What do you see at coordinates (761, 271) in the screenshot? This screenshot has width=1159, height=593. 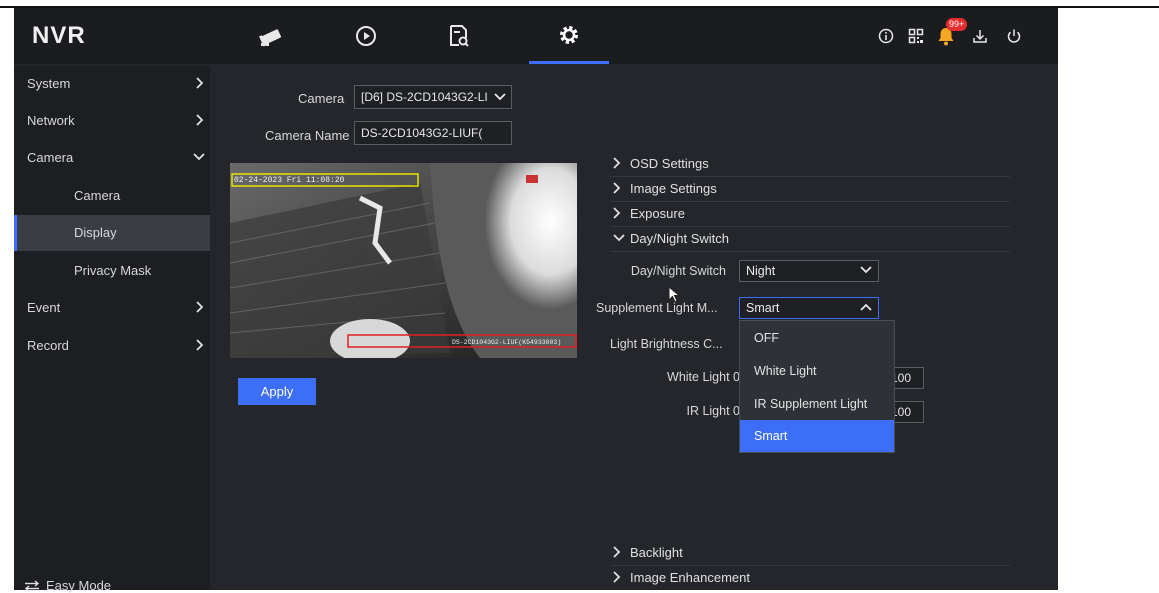 I see `select-value: Night` at bounding box center [761, 271].